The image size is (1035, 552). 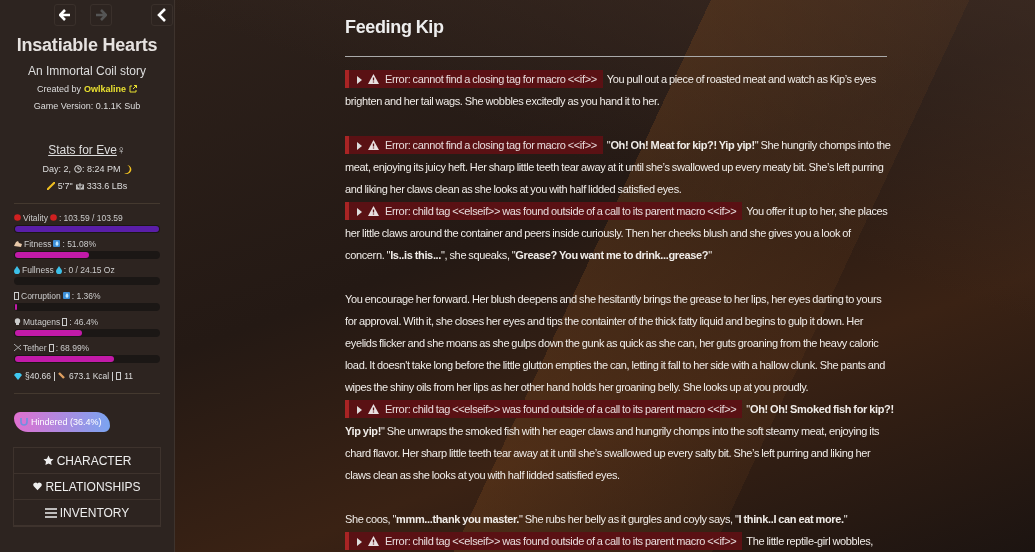 What do you see at coordinates (79, 186) in the screenshot?
I see `scale-icon` at bounding box center [79, 186].